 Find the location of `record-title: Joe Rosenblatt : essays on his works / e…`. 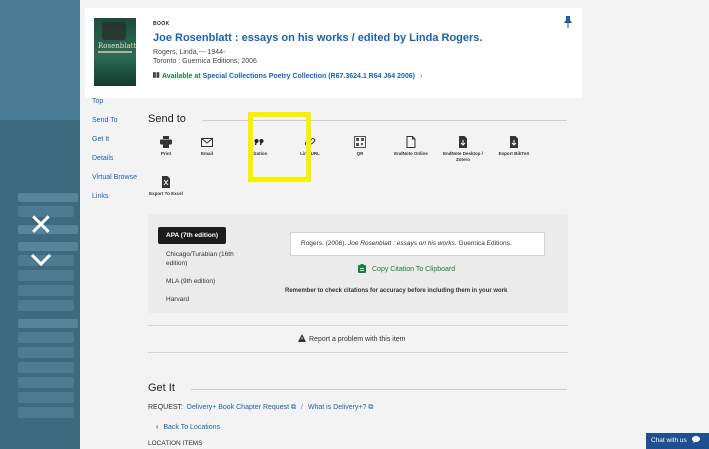

record-title: Joe Rosenblatt : essays on his works / e… is located at coordinates (317, 38).